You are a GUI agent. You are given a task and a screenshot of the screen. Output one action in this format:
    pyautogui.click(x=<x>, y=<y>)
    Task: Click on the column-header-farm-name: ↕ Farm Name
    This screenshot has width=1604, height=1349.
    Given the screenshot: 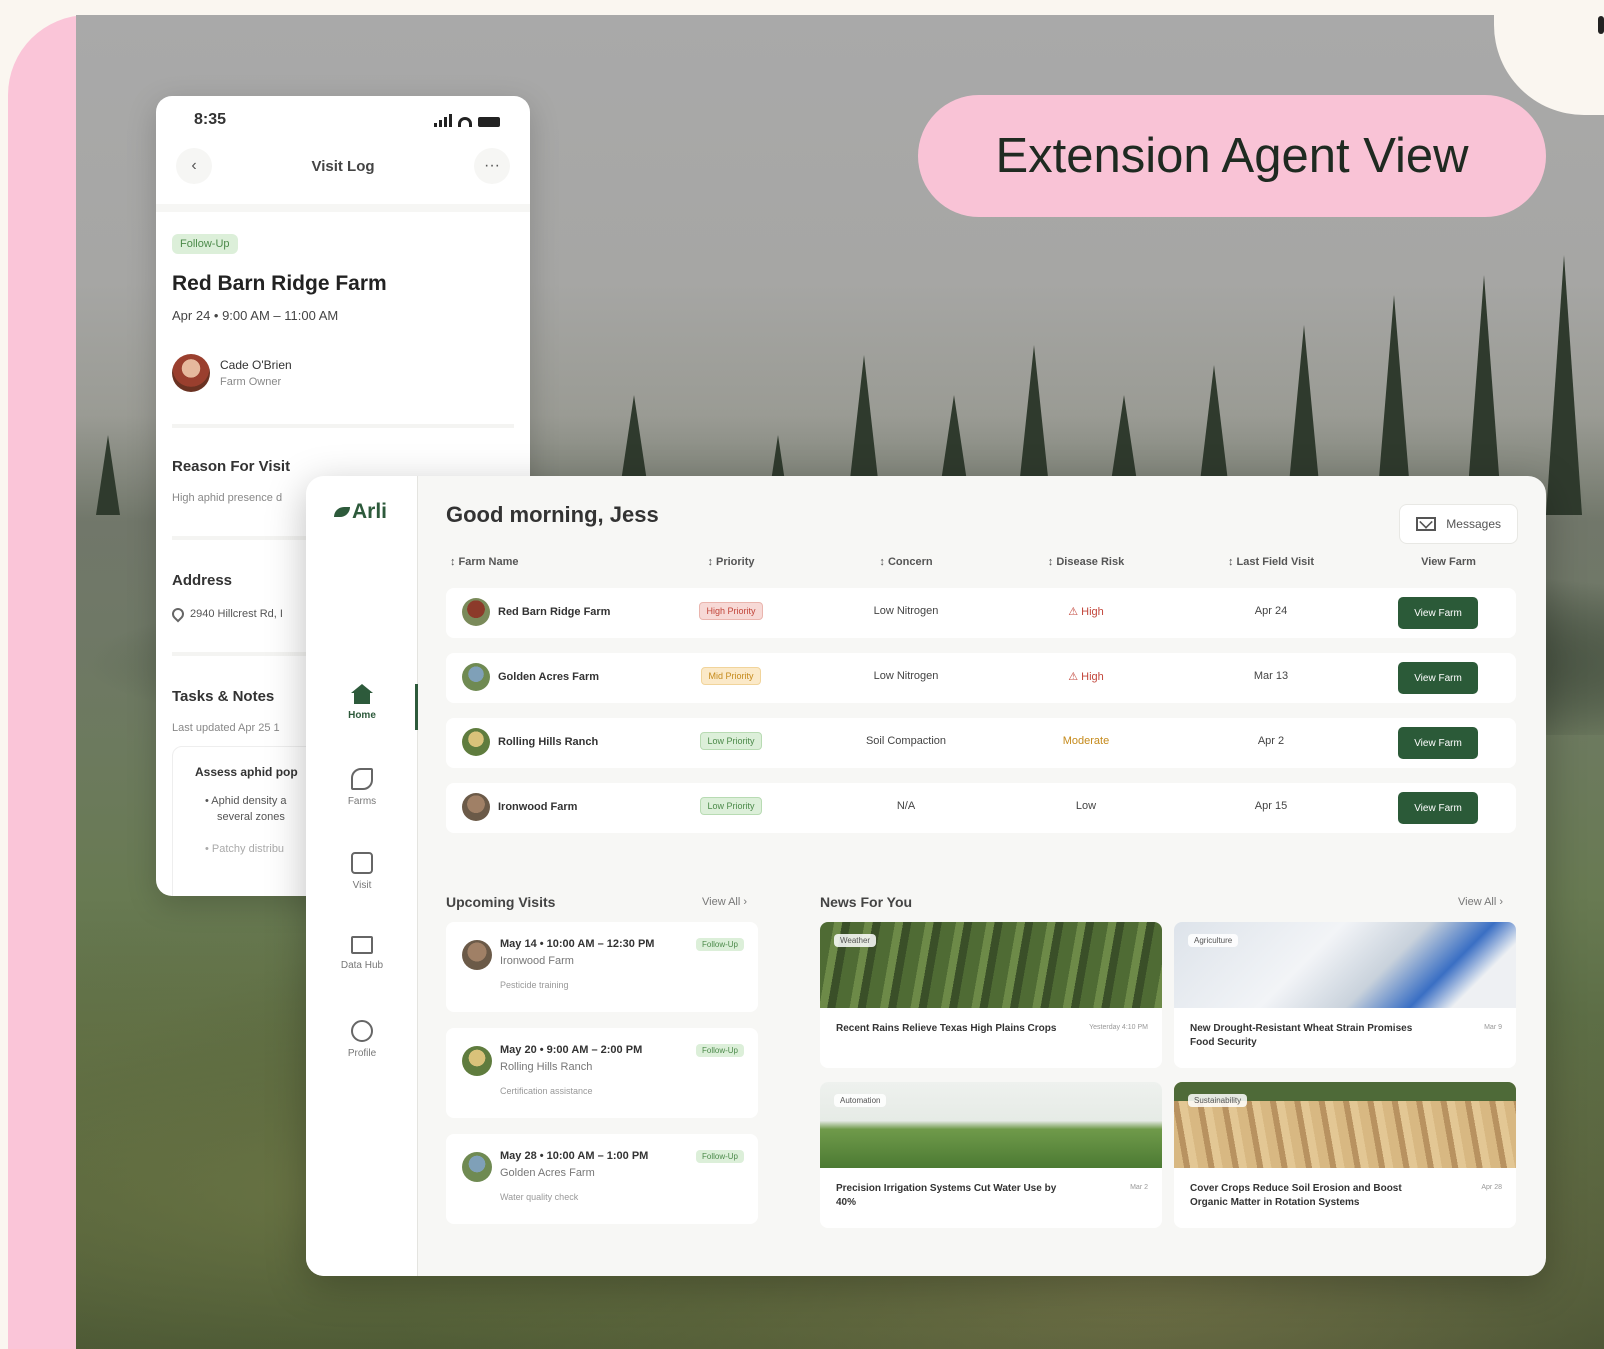 What is the action you would take?
    pyautogui.click(x=561, y=562)
    